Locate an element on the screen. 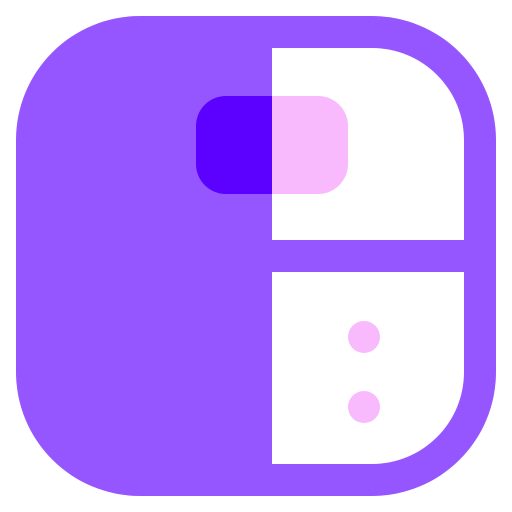 The image size is (512, 512). dot-bottom is located at coordinates (364, 407).